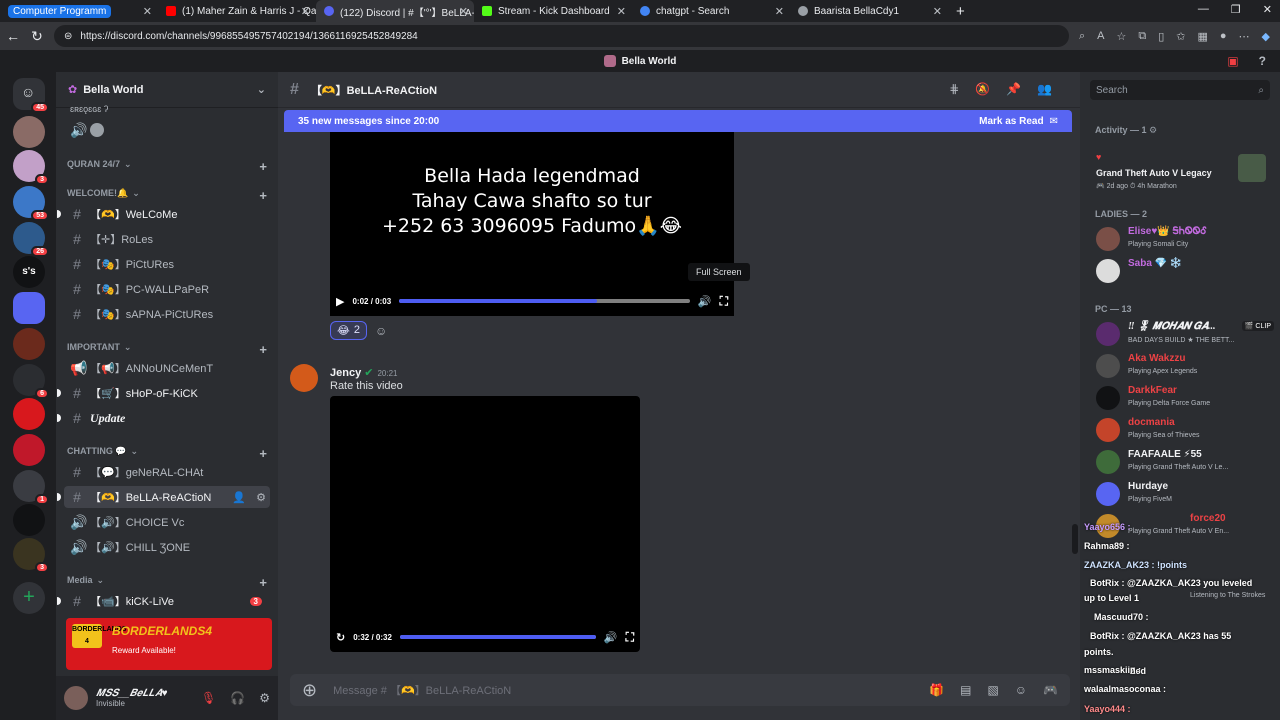  What do you see at coordinates (869, 11) in the screenshot?
I see `tab-baarista: Baarista BellaCdy1 ✕` at bounding box center [869, 11].